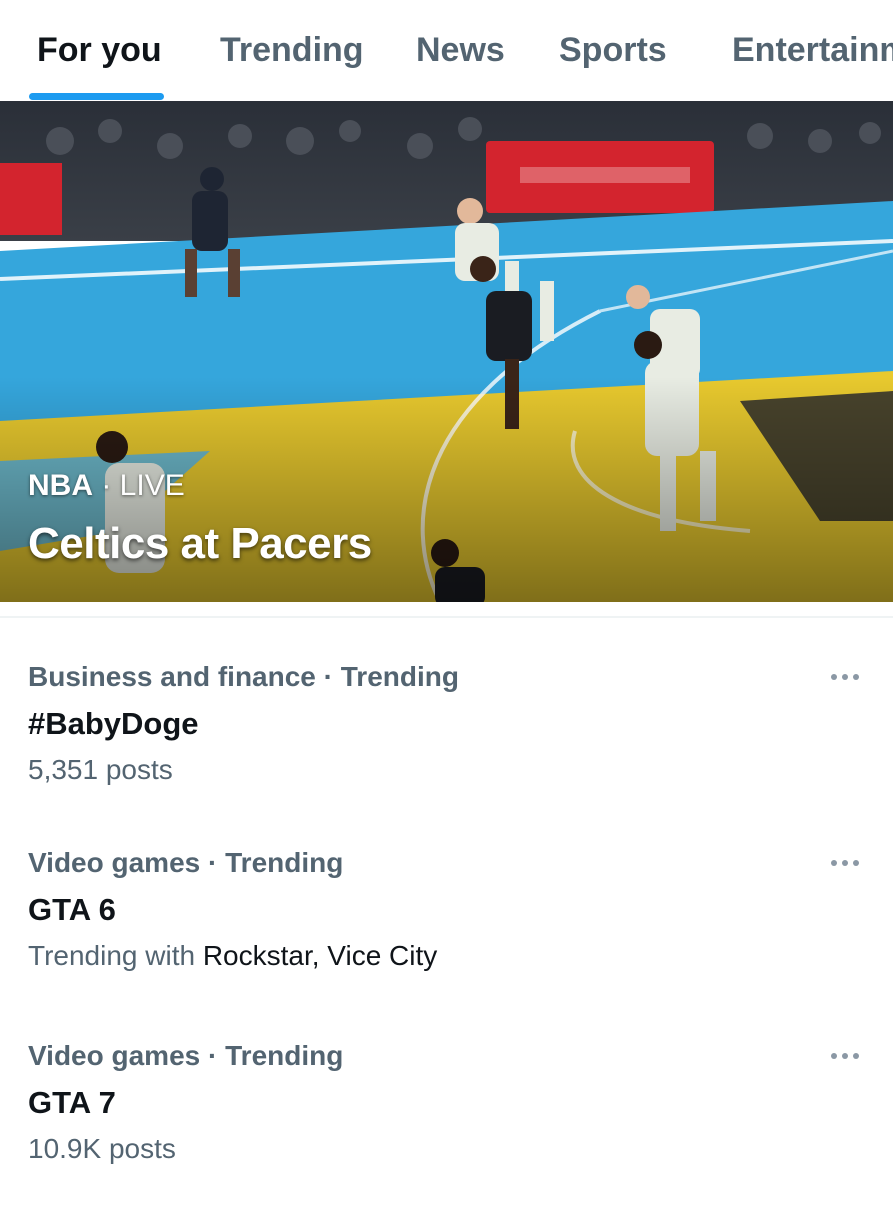  I want to click on section-divider, so click(446, 617).